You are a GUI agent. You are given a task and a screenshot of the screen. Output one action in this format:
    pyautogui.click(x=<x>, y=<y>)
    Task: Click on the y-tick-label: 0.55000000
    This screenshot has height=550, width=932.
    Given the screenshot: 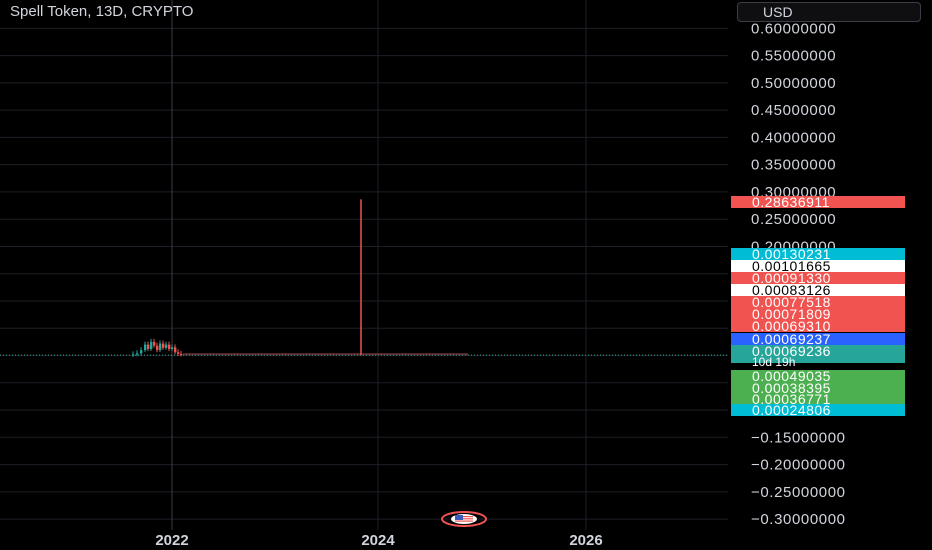 What is the action you would take?
    pyautogui.click(x=793, y=56)
    